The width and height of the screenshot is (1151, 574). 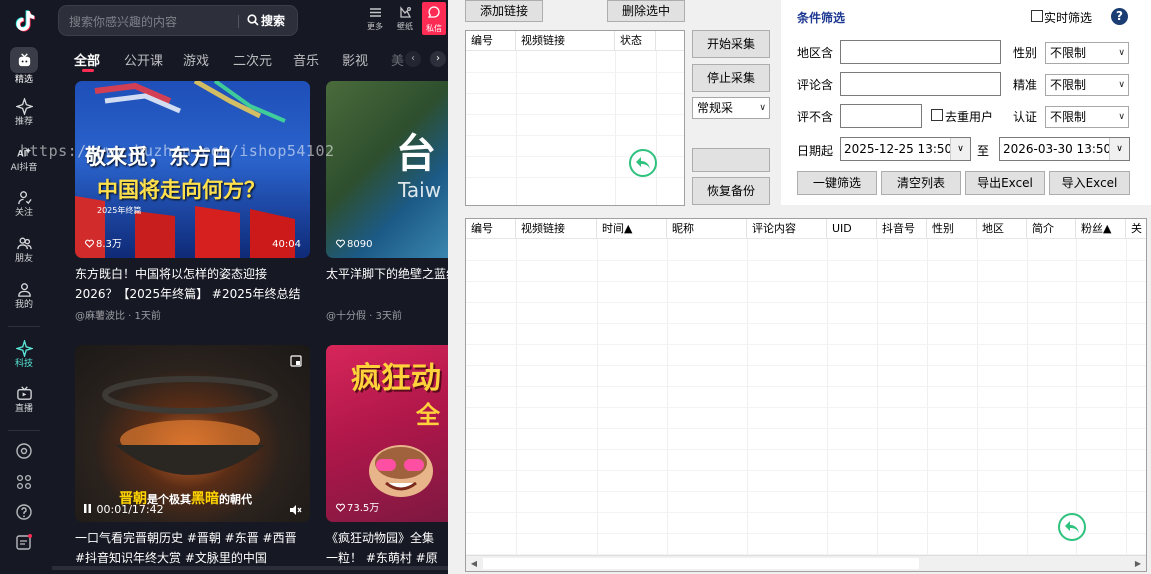 I want to click on more-button: 更多, so click(x=375, y=19).